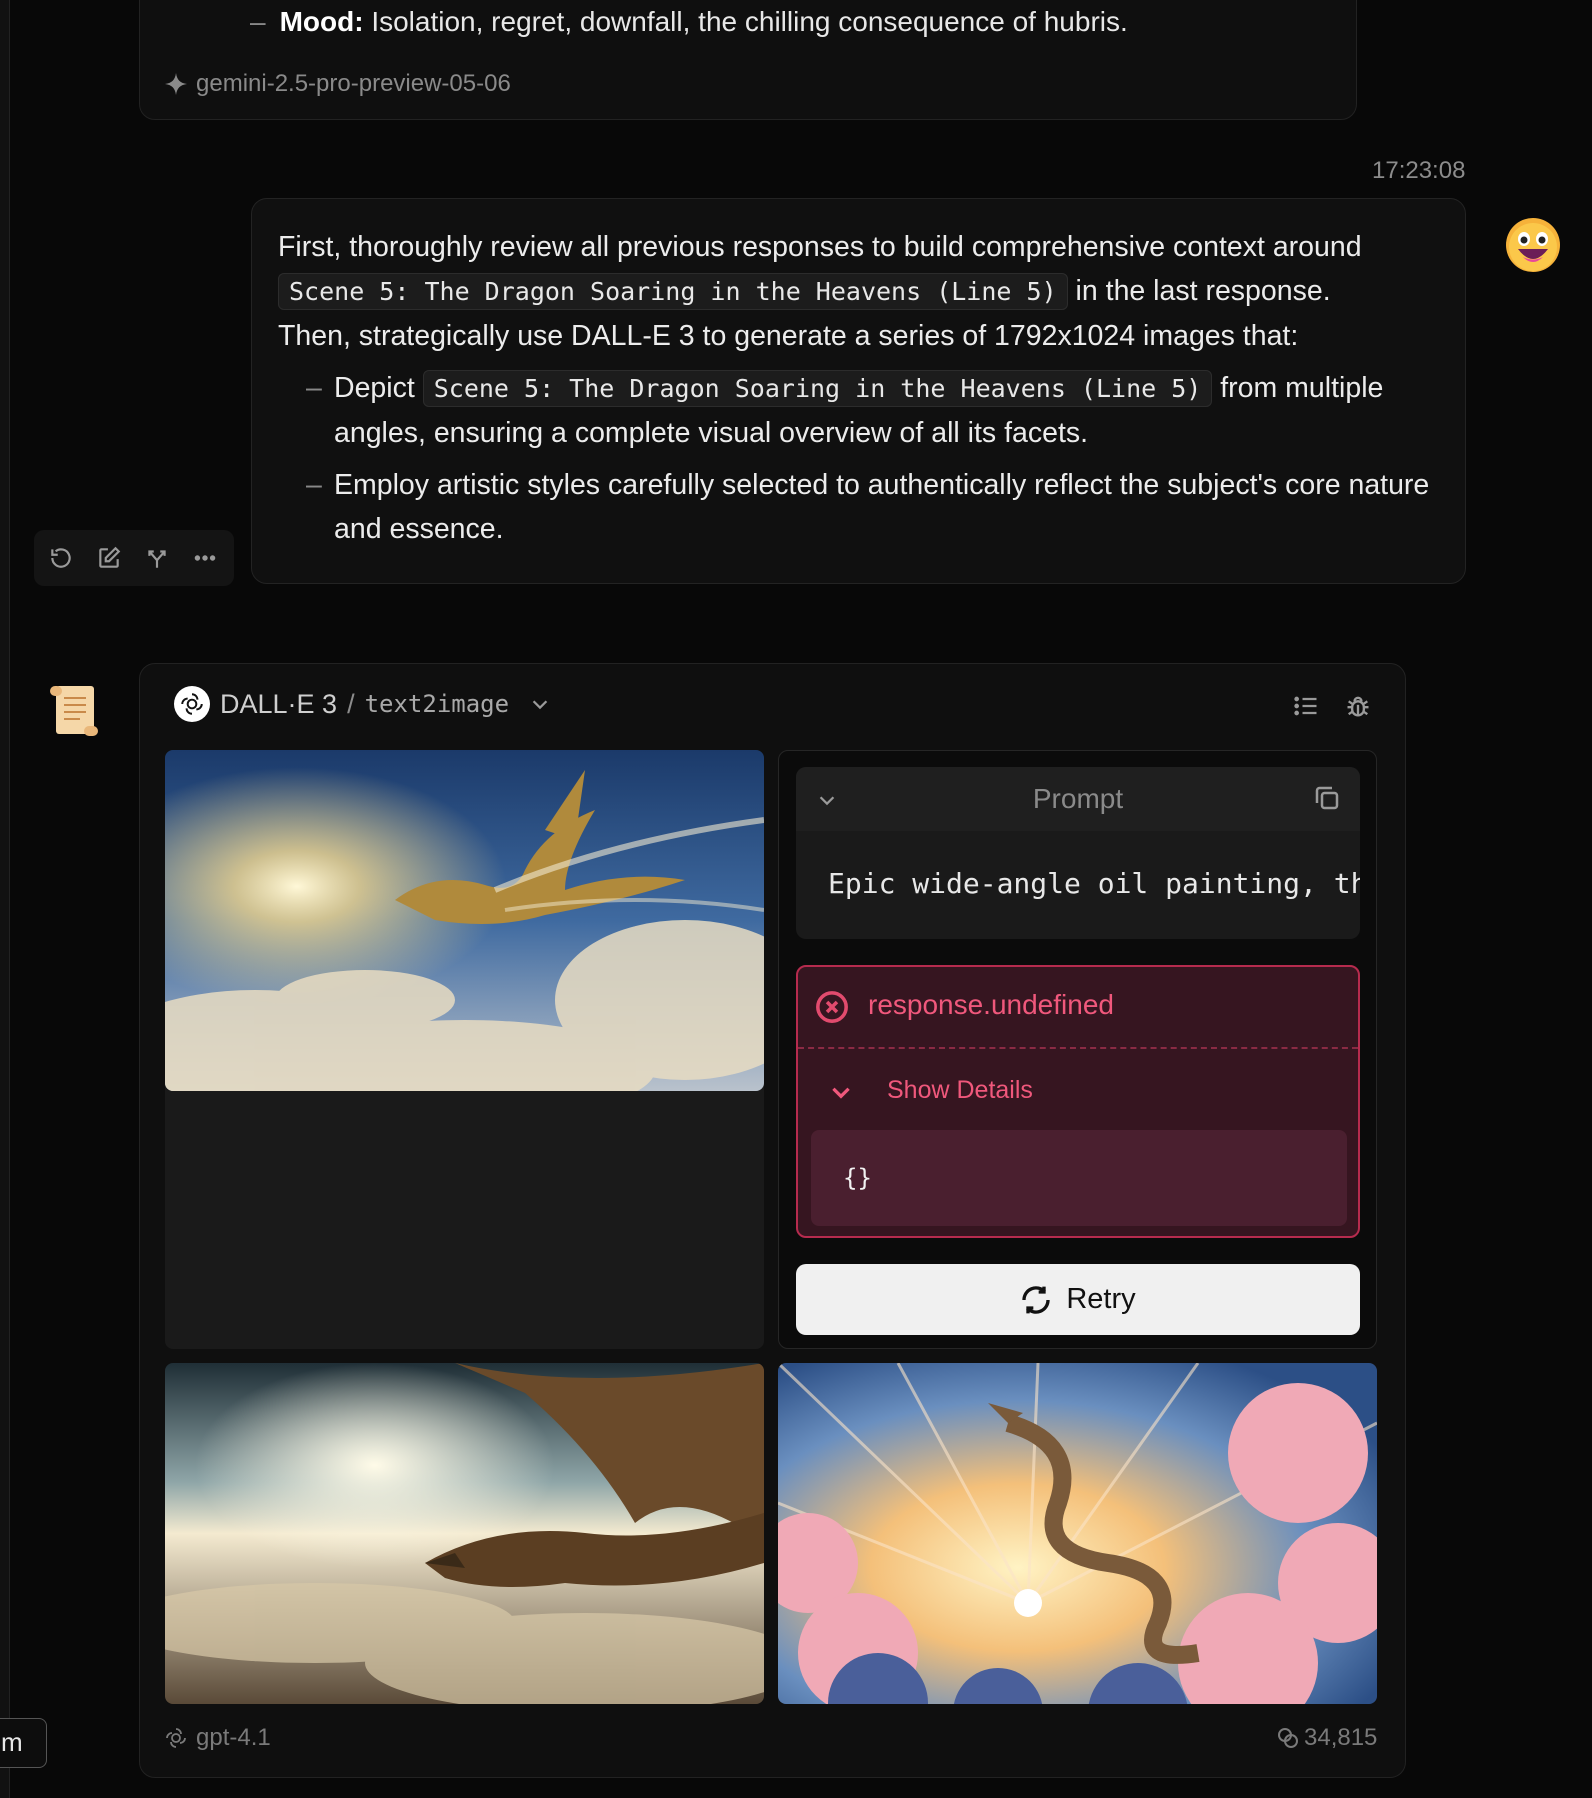 Image resolution: width=1592 pixels, height=1798 pixels. What do you see at coordinates (374, 388) in the screenshot?
I see `bullet1-pre: Depict` at bounding box center [374, 388].